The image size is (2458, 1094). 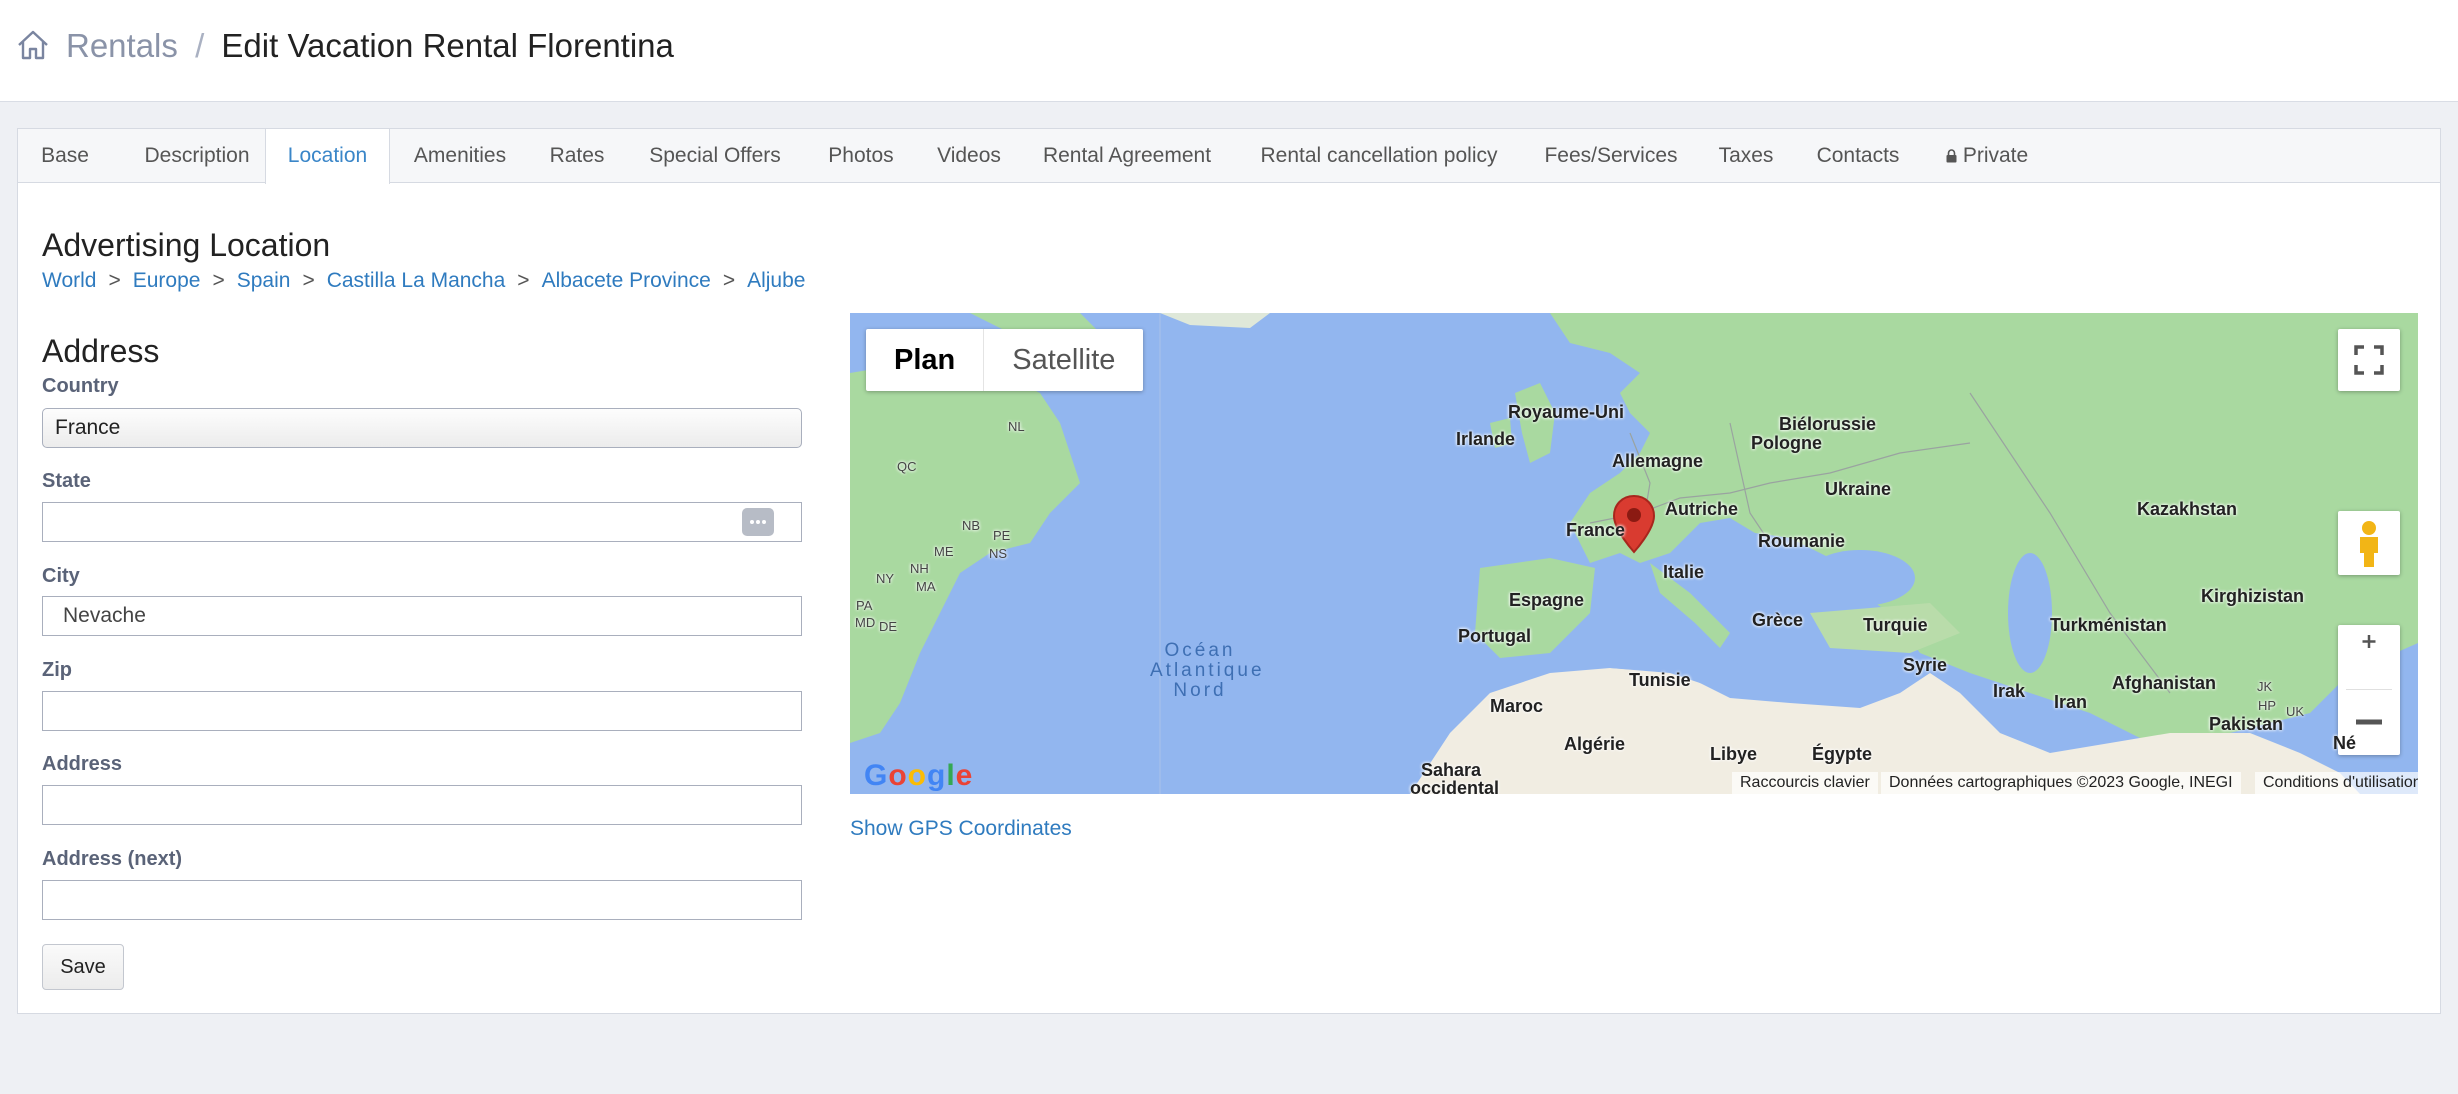 What do you see at coordinates (460, 156) in the screenshot?
I see `tab-amenities: Amenities` at bounding box center [460, 156].